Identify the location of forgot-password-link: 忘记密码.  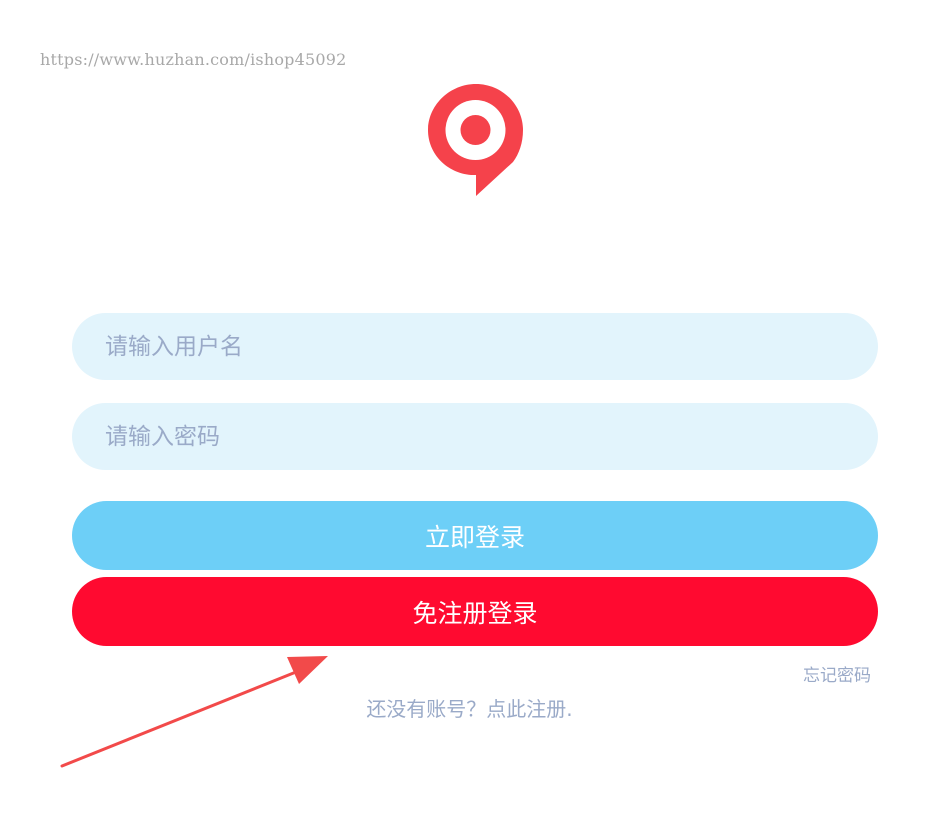
(837, 673).